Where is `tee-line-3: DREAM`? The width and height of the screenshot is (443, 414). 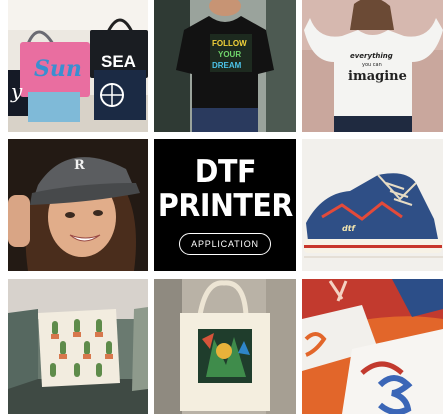
tee-line-3: DREAM is located at coordinates (227, 65).